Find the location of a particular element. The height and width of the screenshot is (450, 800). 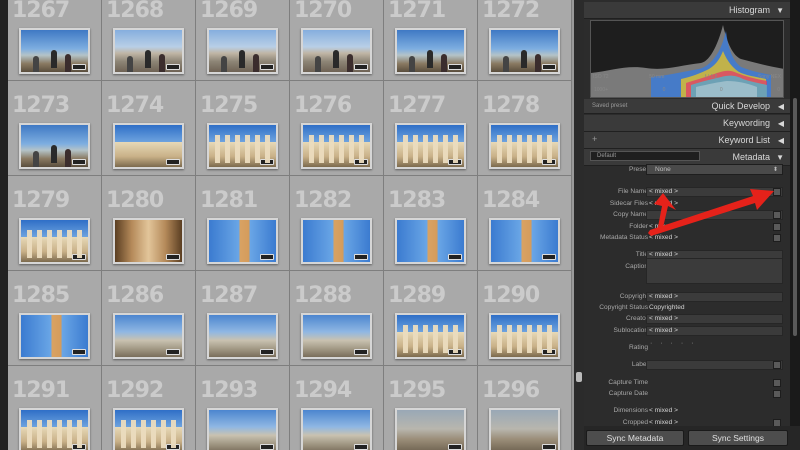

grid-cell: 1280 is located at coordinates (149, 223).